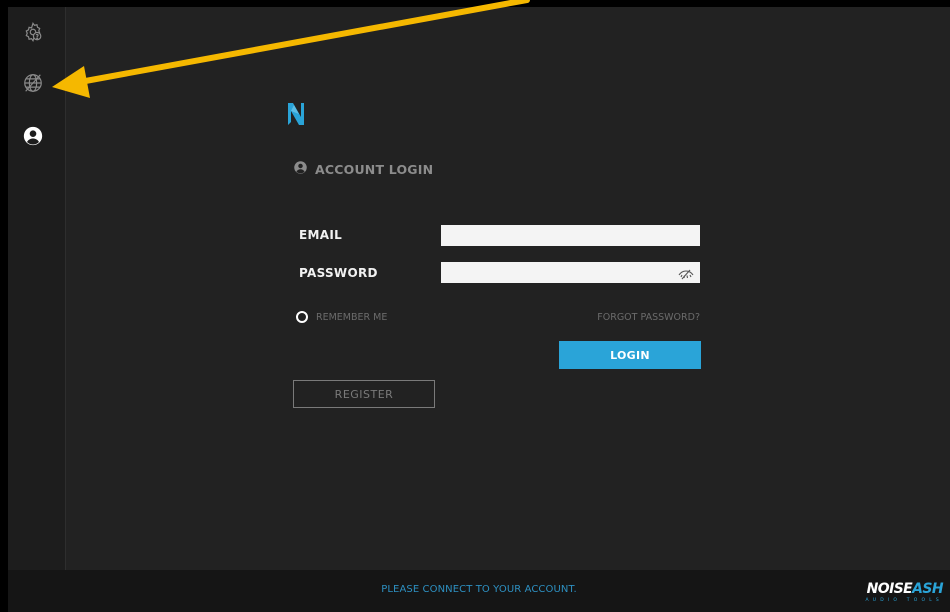 The height and width of the screenshot is (612, 950). Describe the element at coordinates (630, 355) in the screenshot. I see `login-button: LOGIN` at that location.